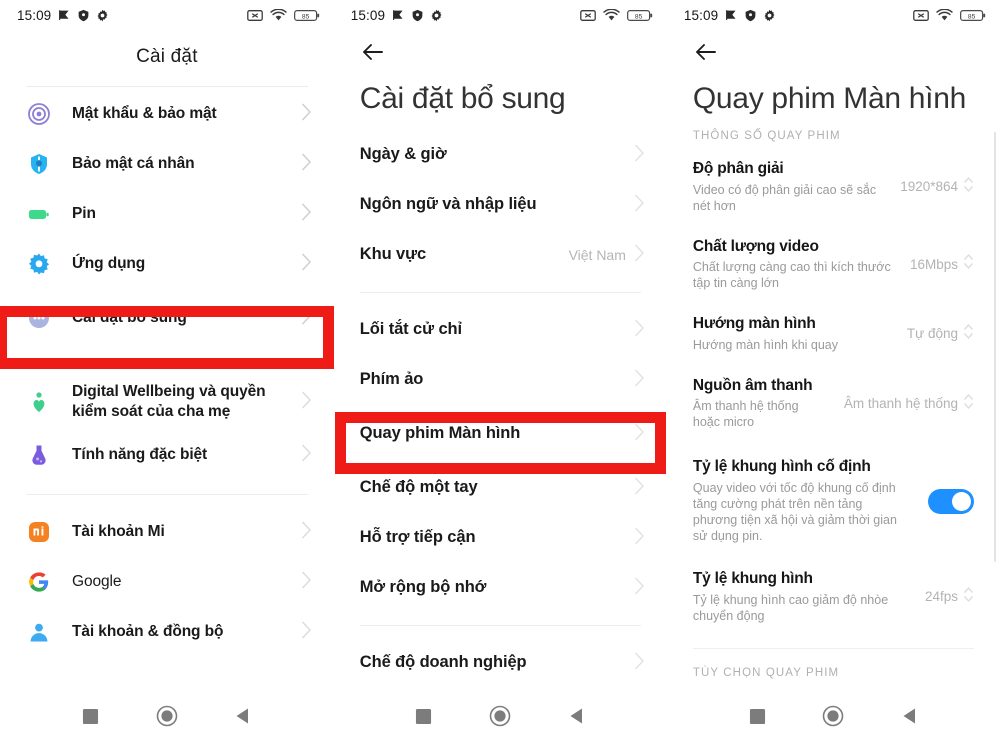  What do you see at coordinates (701, 15) in the screenshot?
I see `status-time: 15:09` at bounding box center [701, 15].